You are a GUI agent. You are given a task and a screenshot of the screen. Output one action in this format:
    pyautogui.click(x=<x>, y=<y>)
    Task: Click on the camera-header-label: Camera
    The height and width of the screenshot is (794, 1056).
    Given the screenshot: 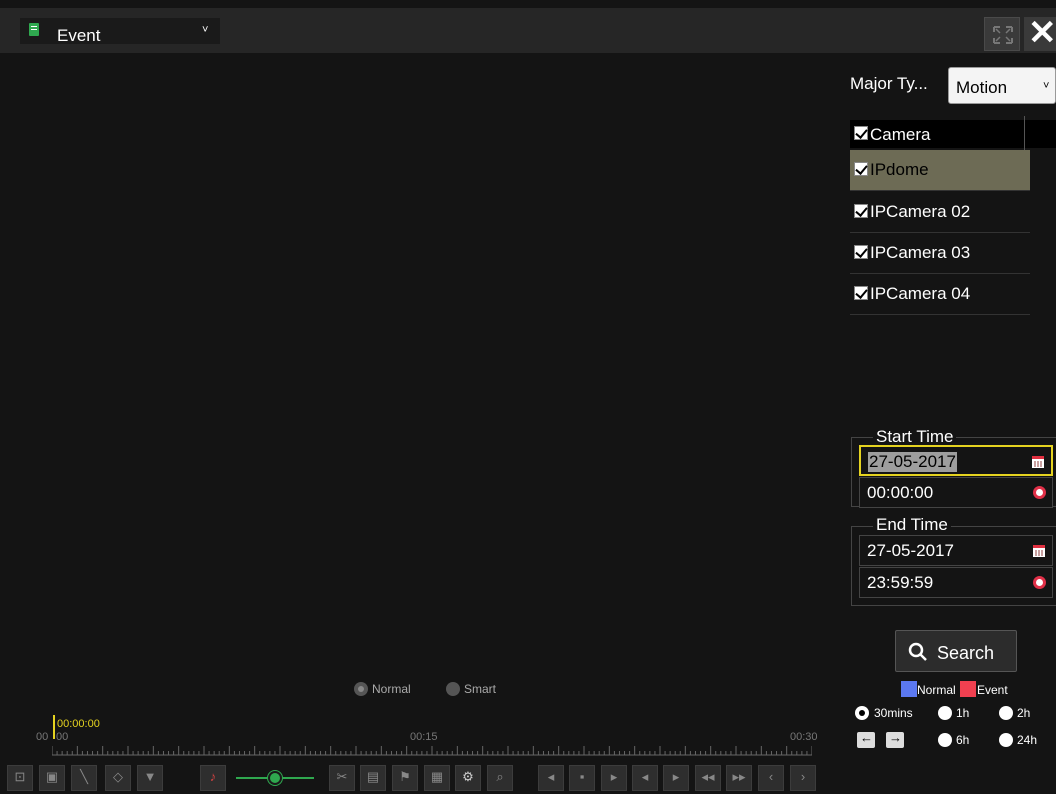 What is the action you would take?
    pyautogui.click(x=900, y=134)
    